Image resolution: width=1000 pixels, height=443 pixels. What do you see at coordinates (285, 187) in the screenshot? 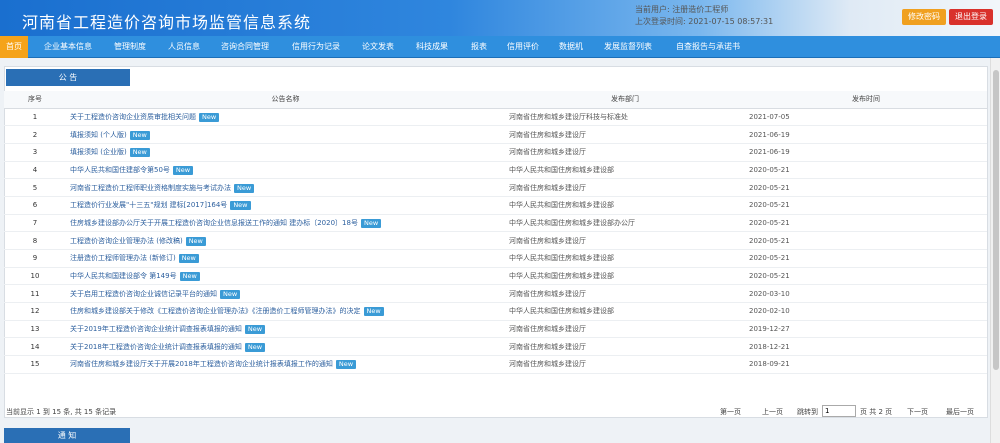
I see `notice-name-cell: 河南省工程造价工程师职业资格制度实施与考试办法 New` at bounding box center [285, 187].